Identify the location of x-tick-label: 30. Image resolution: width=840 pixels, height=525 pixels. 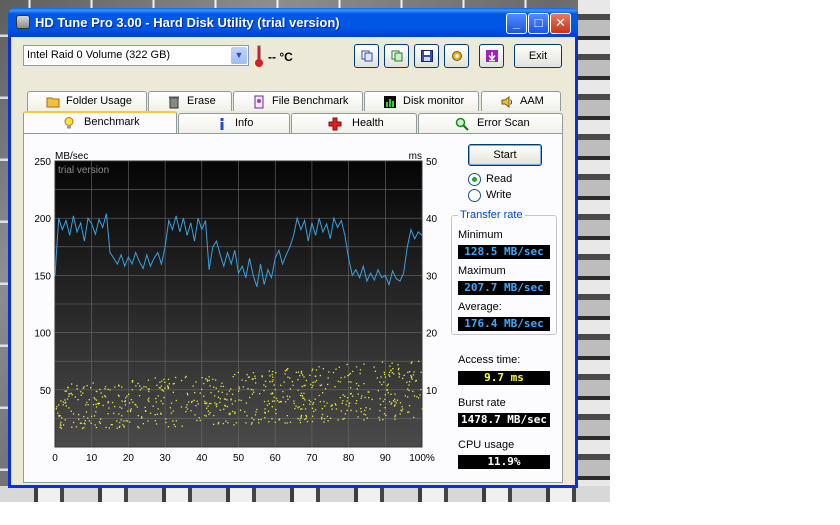
(166, 458).